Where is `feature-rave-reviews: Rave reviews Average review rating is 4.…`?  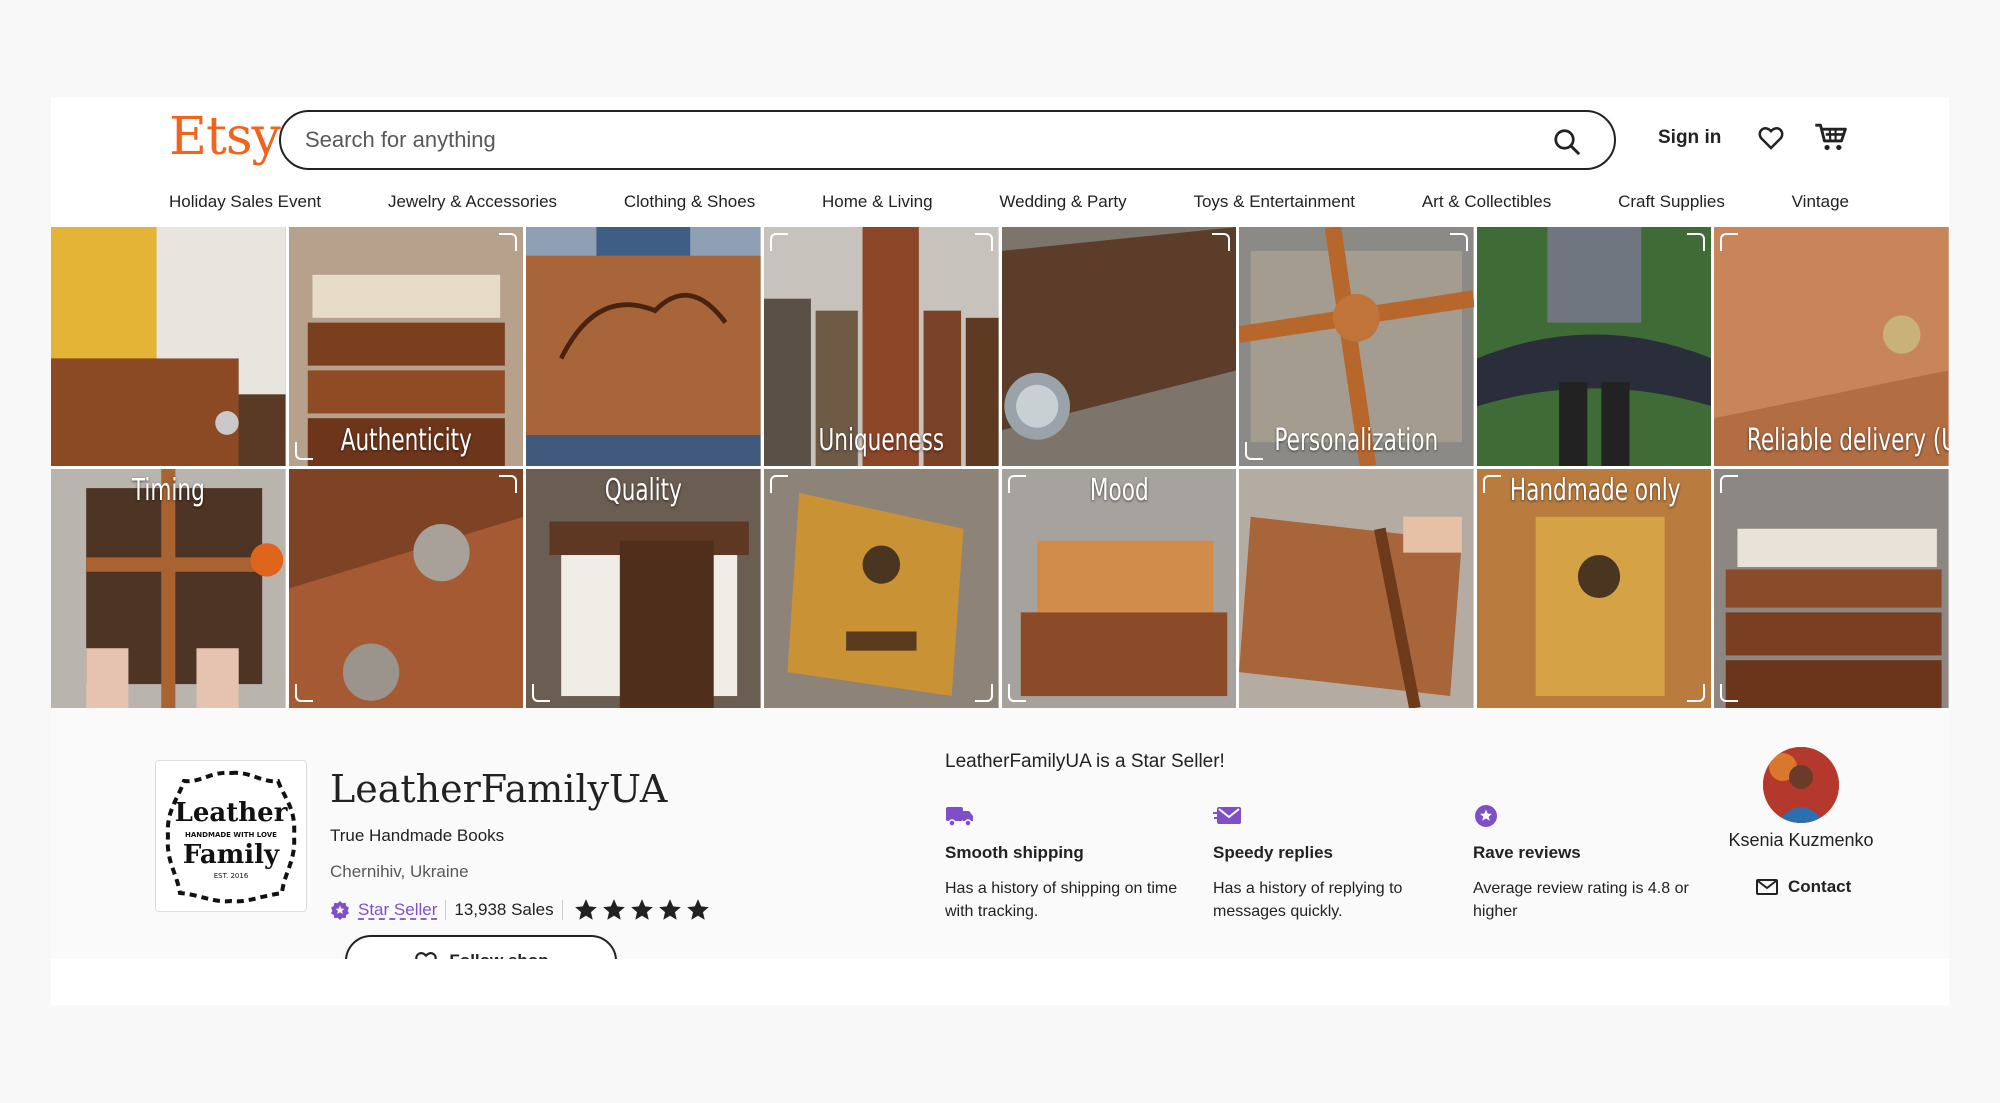
feature-rave-reviews: Rave reviews Average review rating is 4.… is located at coordinates (1593, 863).